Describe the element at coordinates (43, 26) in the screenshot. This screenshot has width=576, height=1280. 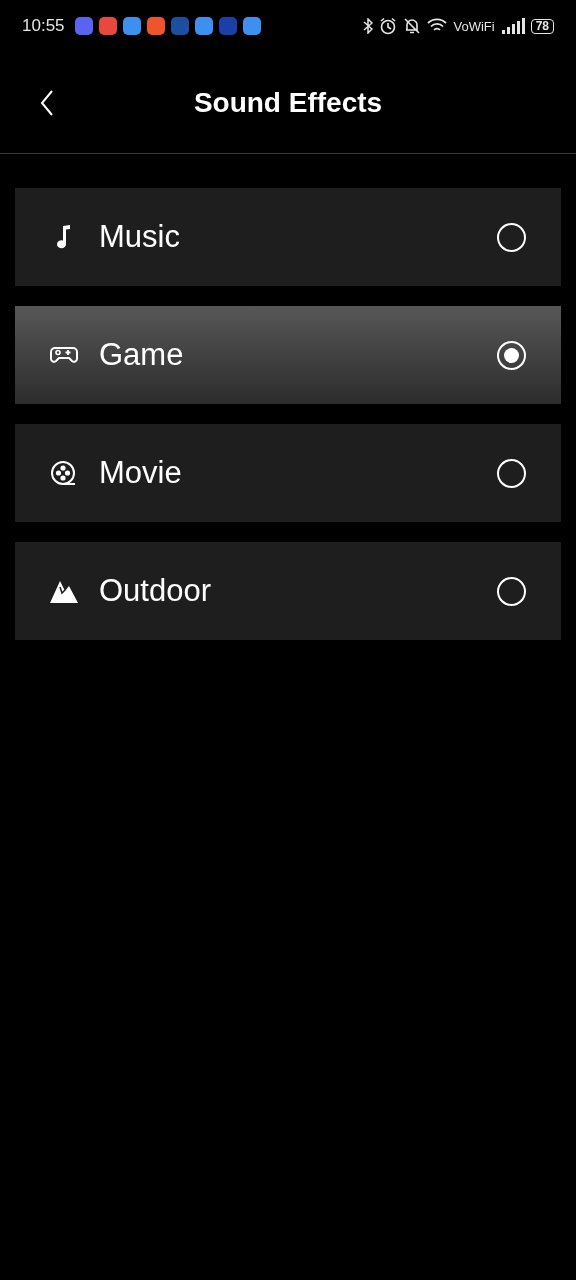
I see `clock-time: 10:55` at that location.